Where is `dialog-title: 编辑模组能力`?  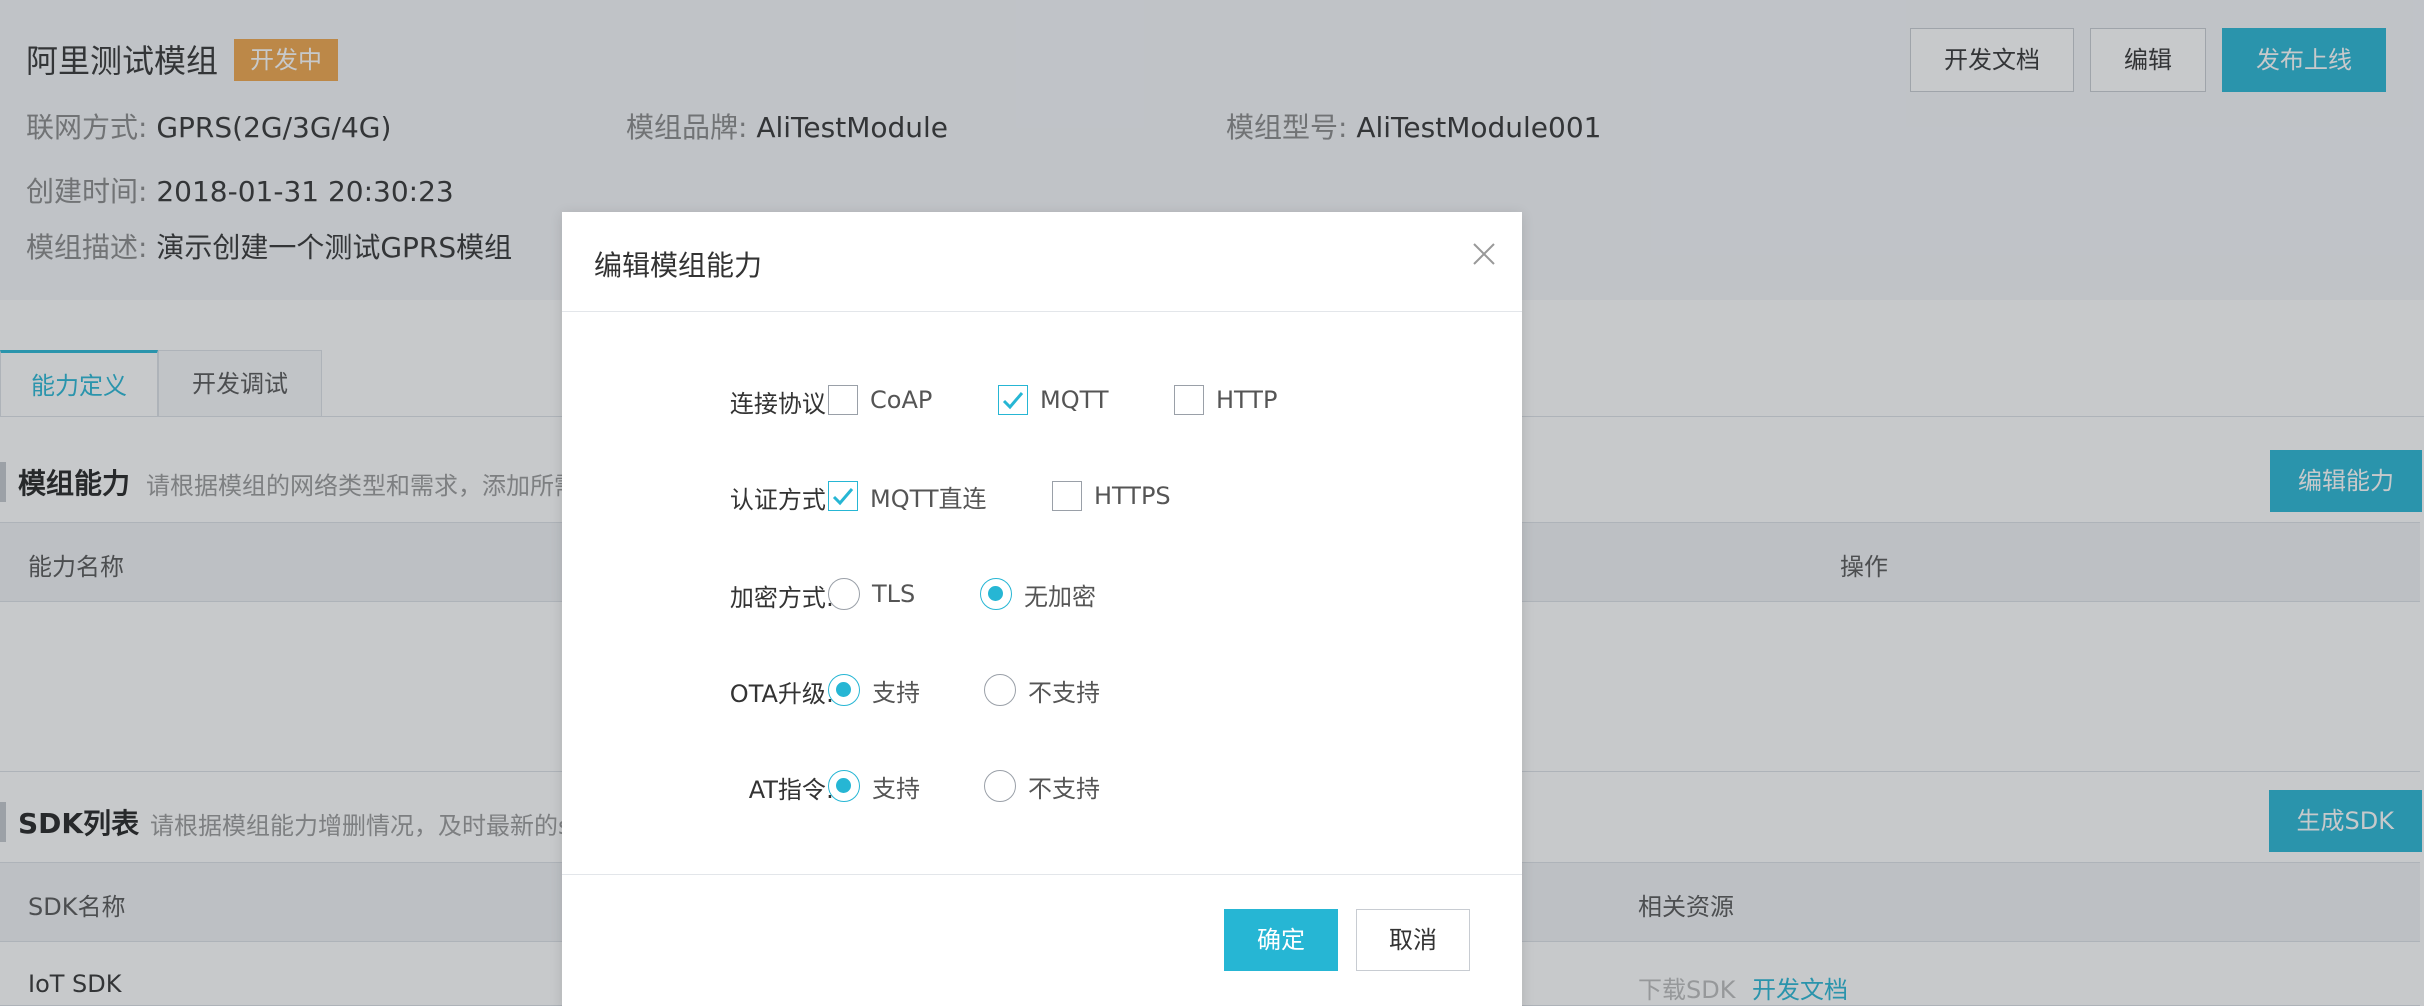
dialog-title: 编辑模组能力 is located at coordinates (678, 265).